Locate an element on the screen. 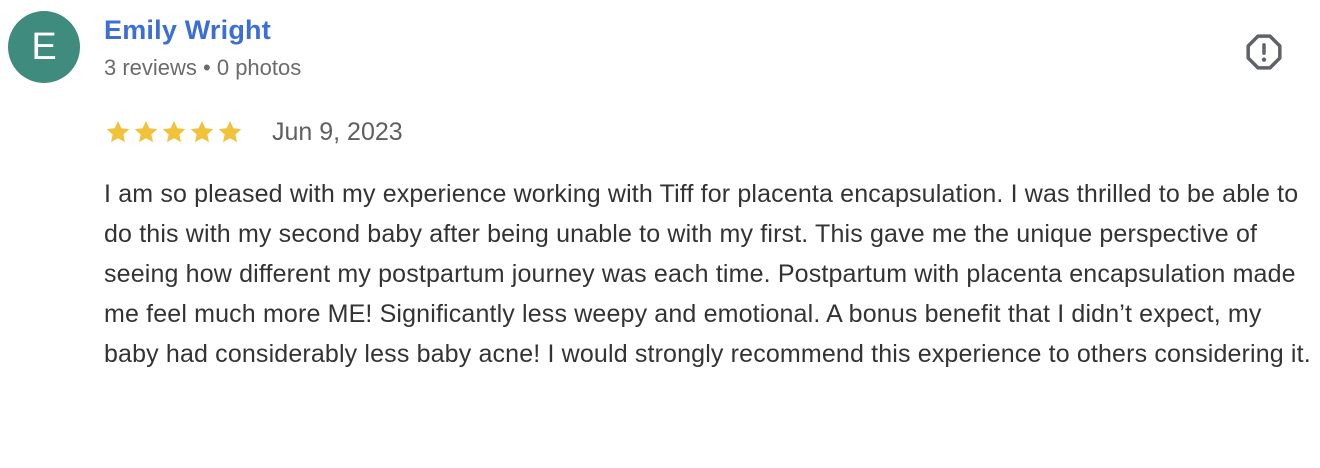 Image resolution: width=1320 pixels, height=468 pixels. avatar: E is located at coordinates (44, 47).